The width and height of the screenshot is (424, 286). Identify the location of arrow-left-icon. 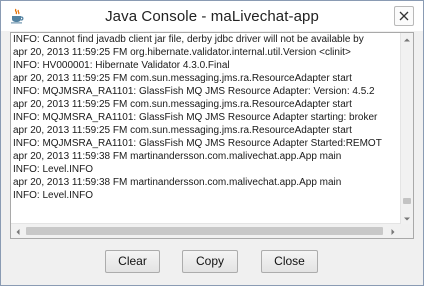
(18, 231).